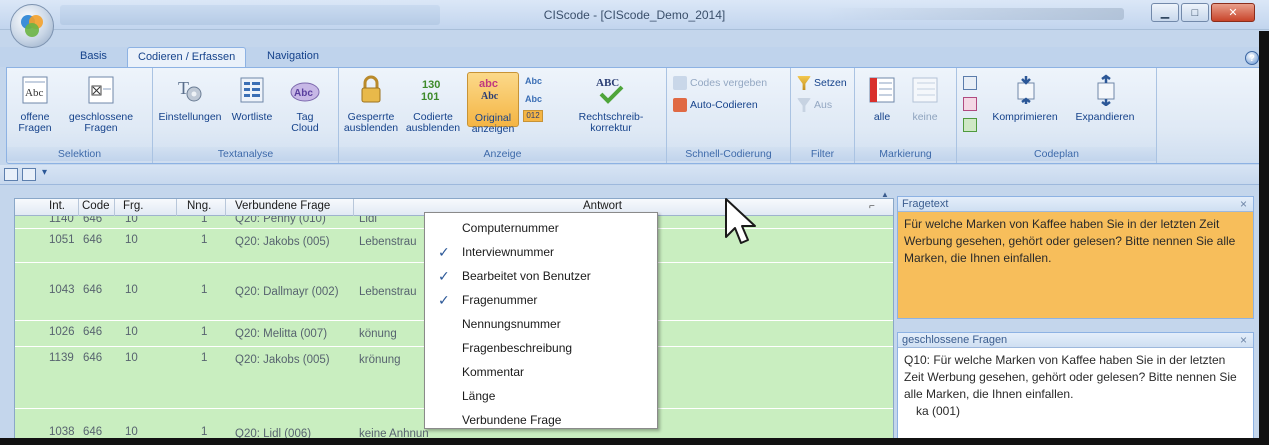 This screenshot has height=445, width=1269. I want to click on komprimieren-label: Komprimieren, so click(1025, 117).